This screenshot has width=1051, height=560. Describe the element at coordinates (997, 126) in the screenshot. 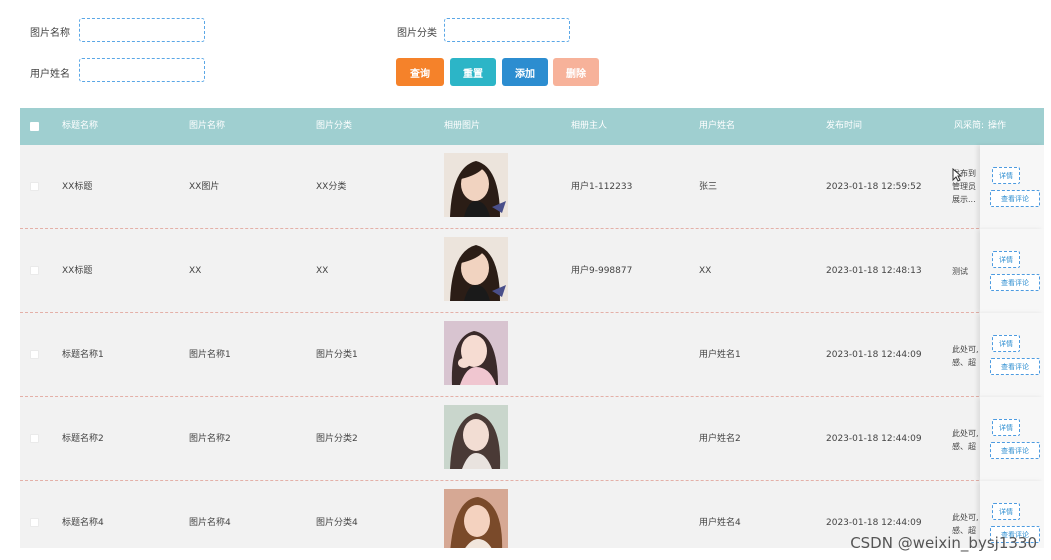

I see `header-actions: 操作` at that location.